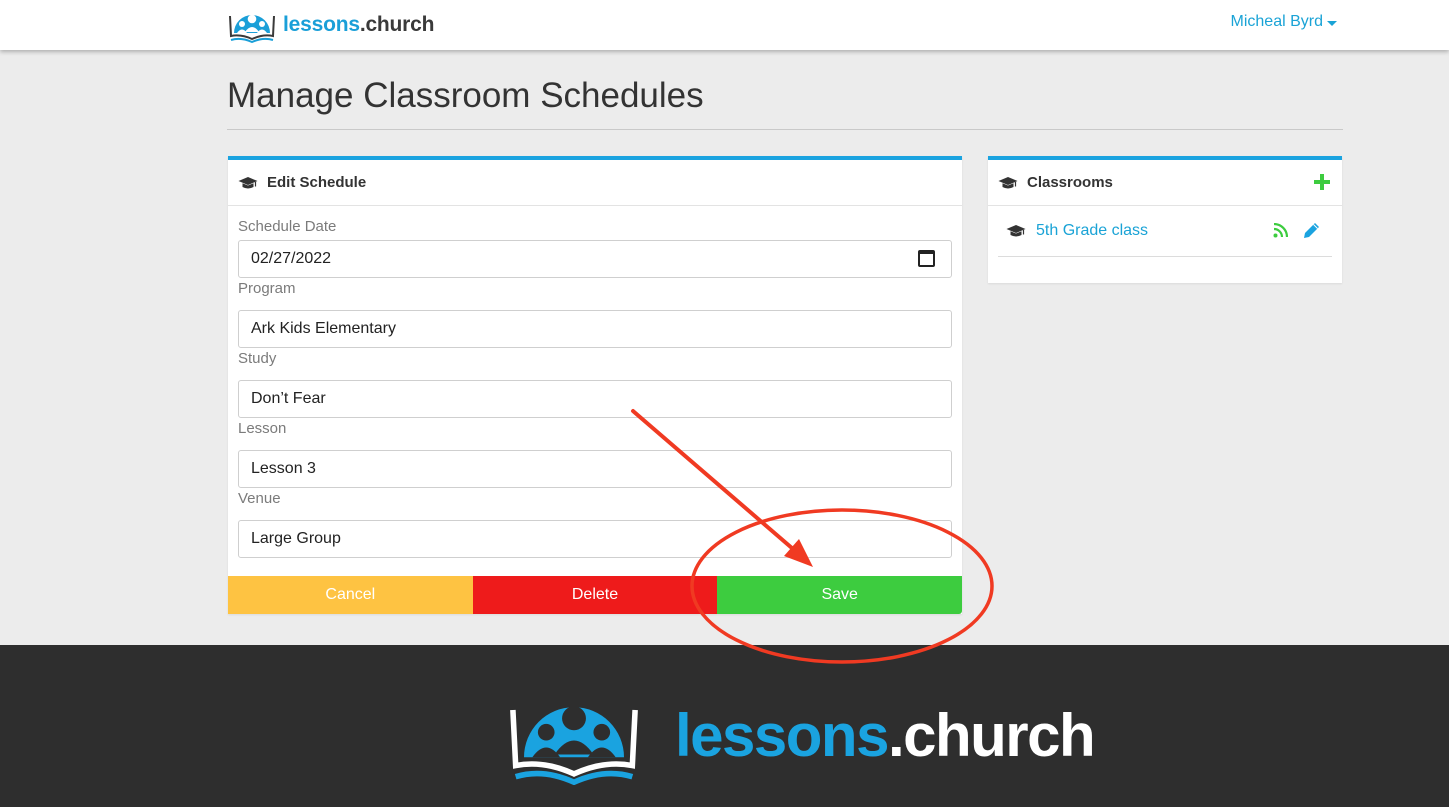  I want to click on rss-icon, so click(1280, 230).